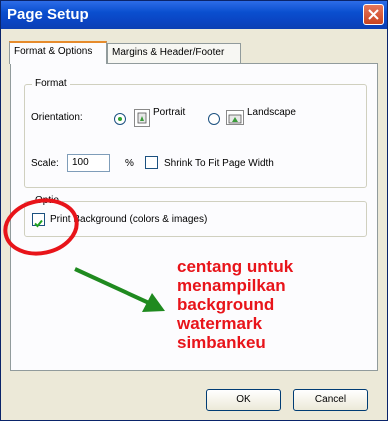  I want to click on percent-label: %, so click(129, 163).